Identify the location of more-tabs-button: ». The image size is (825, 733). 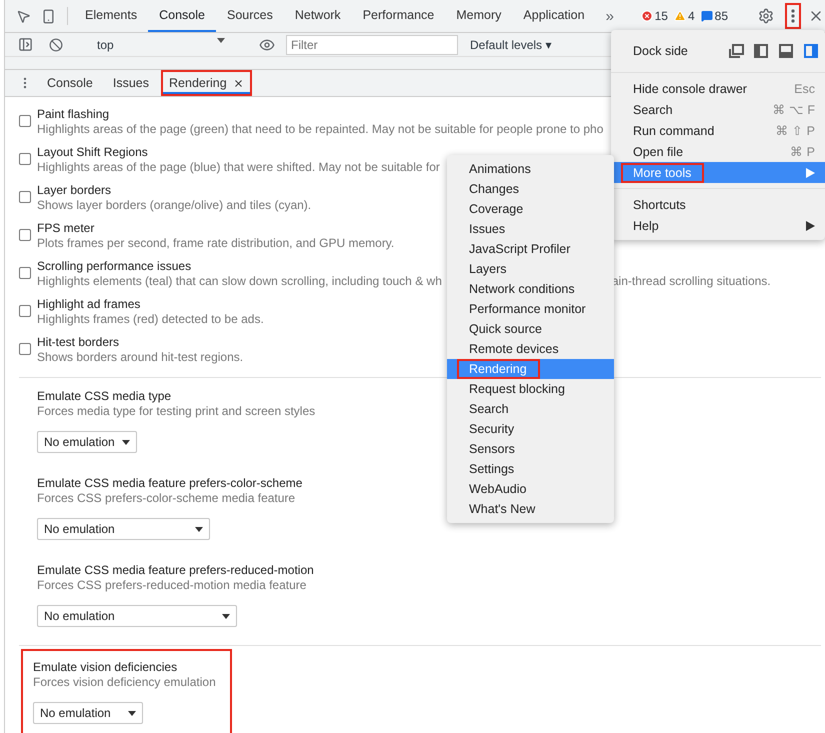
(610, 16).